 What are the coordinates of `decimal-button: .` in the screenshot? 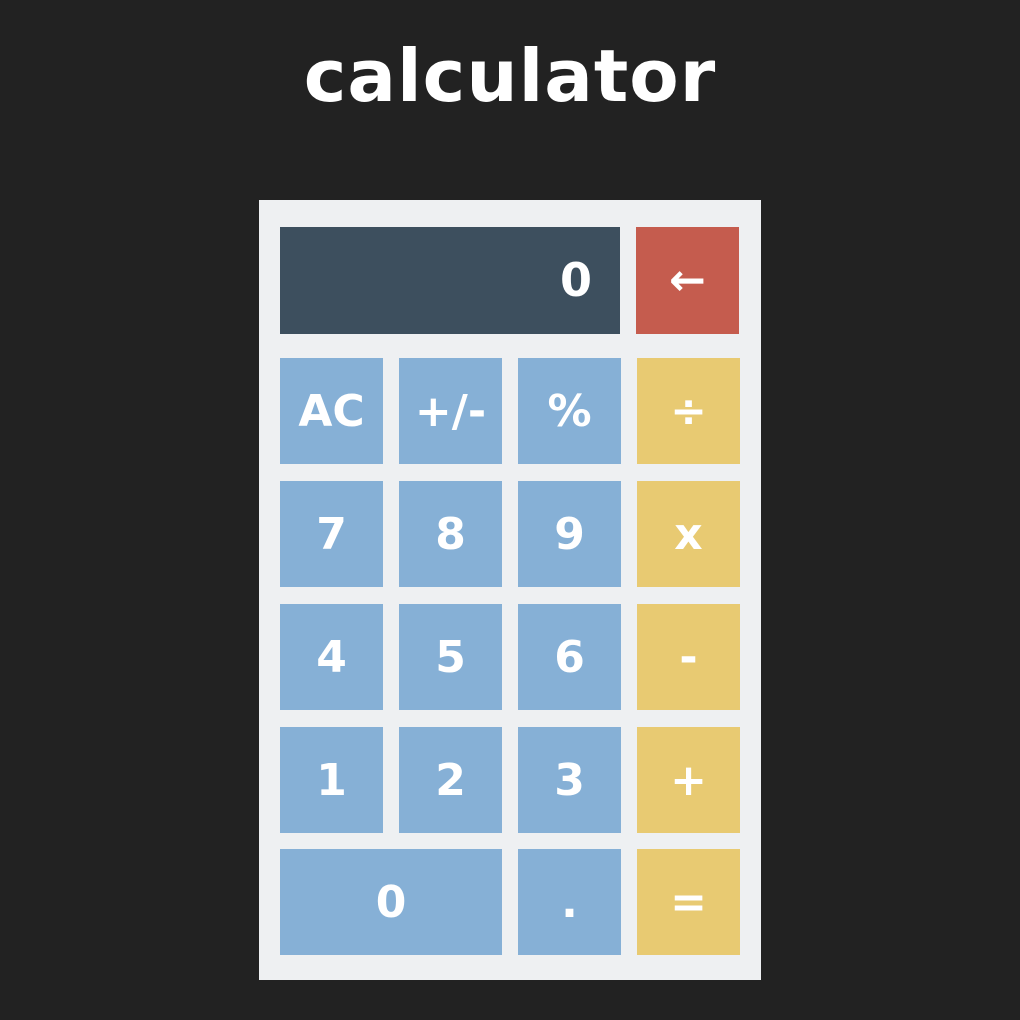 It's located at (569, 902).